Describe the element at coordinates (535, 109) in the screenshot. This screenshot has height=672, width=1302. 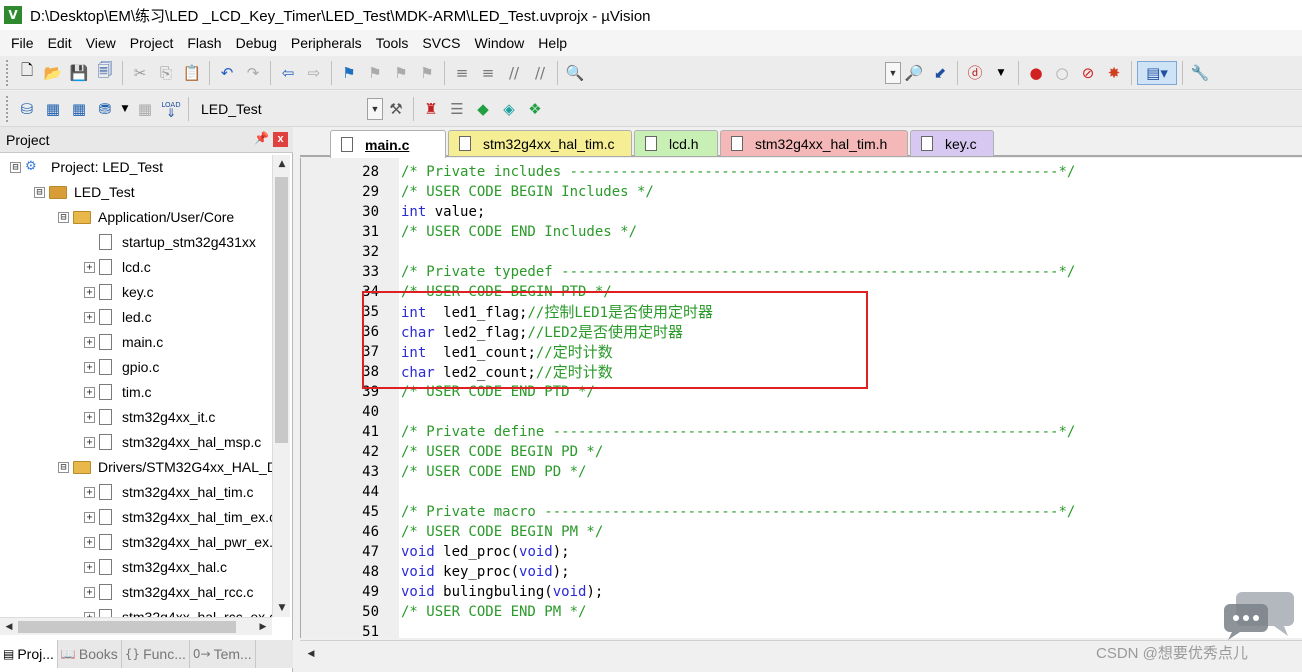
I see `manage-run-time-environment-icon: ❖` at that location.